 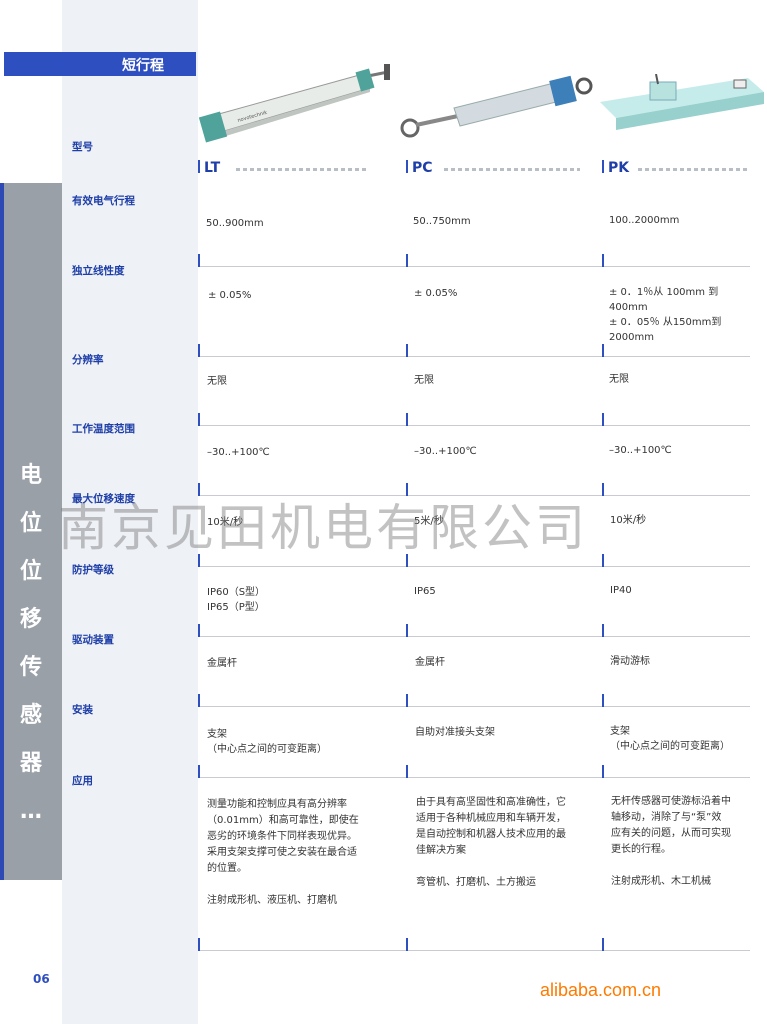 I want to click on pc-sensor-image, so click(x=496, y=106).